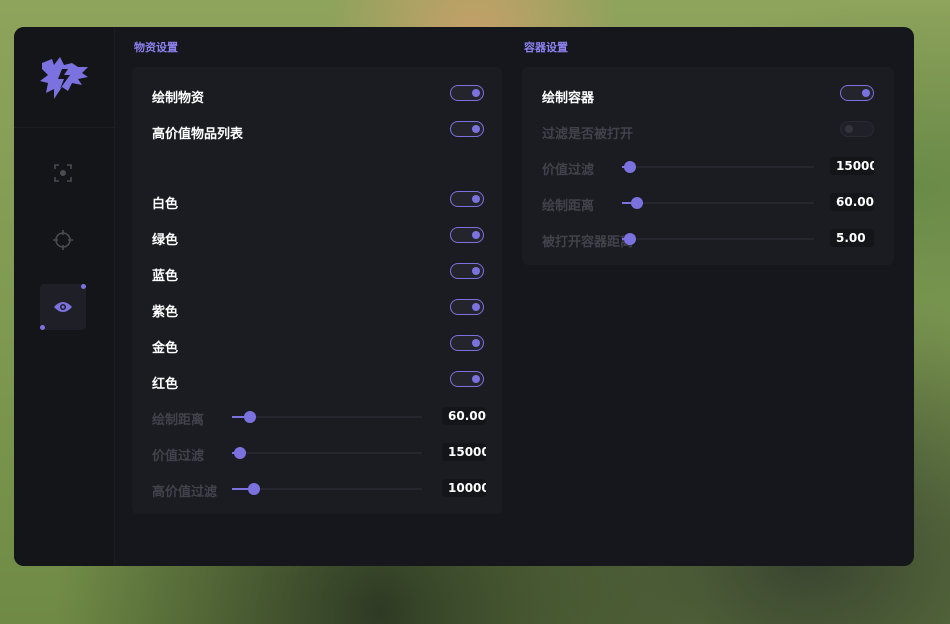 This screenshot has height=624, width=950. I want to click on opened-container-distance-slider, so click(718, 239).